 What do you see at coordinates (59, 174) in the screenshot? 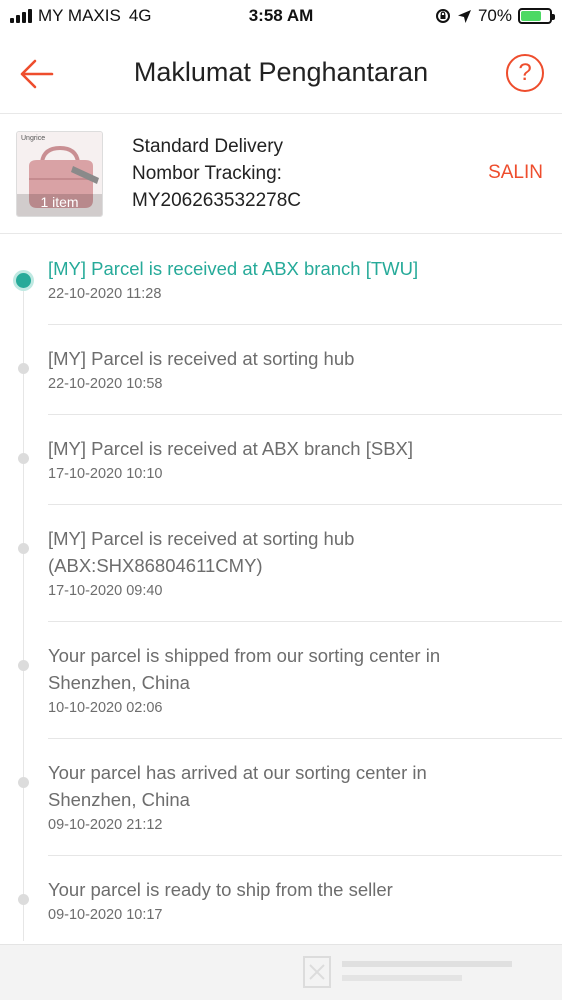
I see `product-thumbnail: Ungrice 1 item` at bounding box center [59, 174].